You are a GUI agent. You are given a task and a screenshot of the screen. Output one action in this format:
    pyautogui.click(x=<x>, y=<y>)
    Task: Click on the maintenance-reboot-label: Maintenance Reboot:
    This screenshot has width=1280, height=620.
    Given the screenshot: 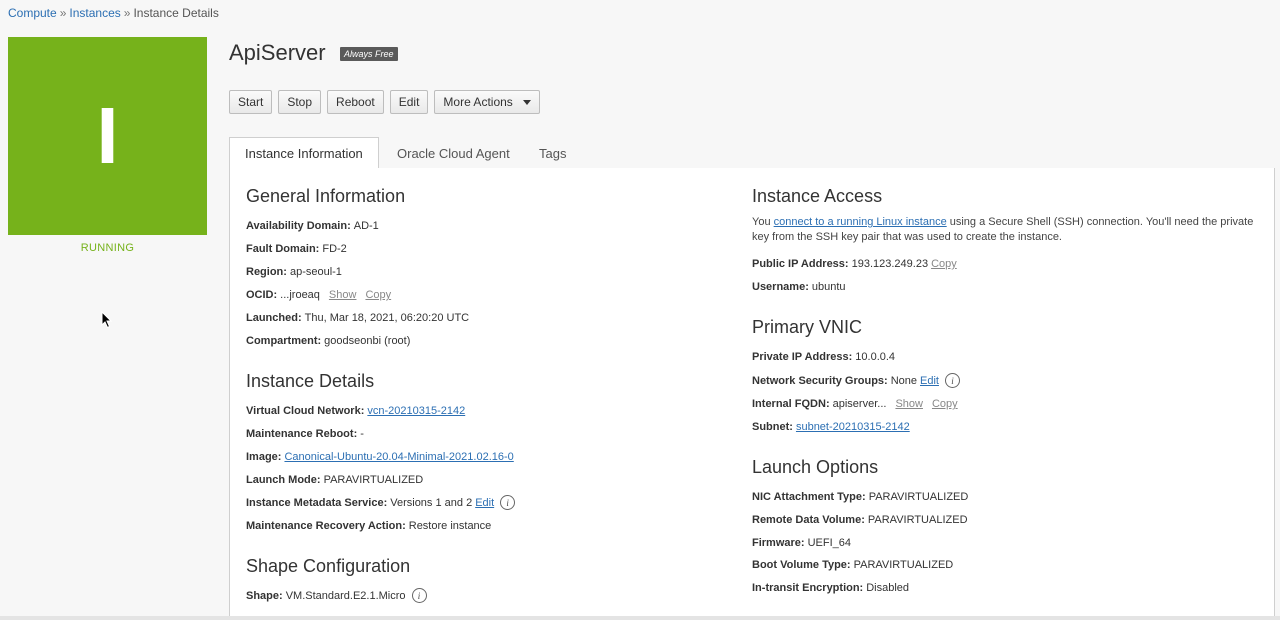 What is the action you would take?
    pyautogui.click(x=302, y=434)
    